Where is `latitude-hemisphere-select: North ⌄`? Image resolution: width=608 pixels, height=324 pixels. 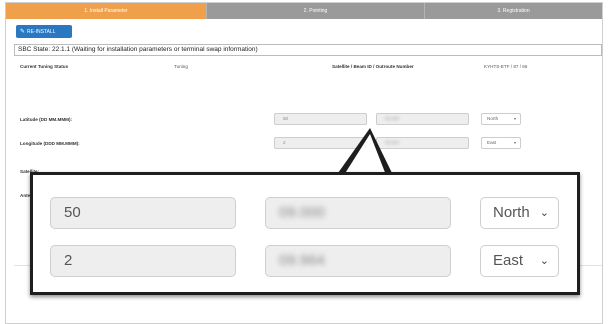
latitude-hemisphere-select: North ⌄ is located at coordinates (519, 213).